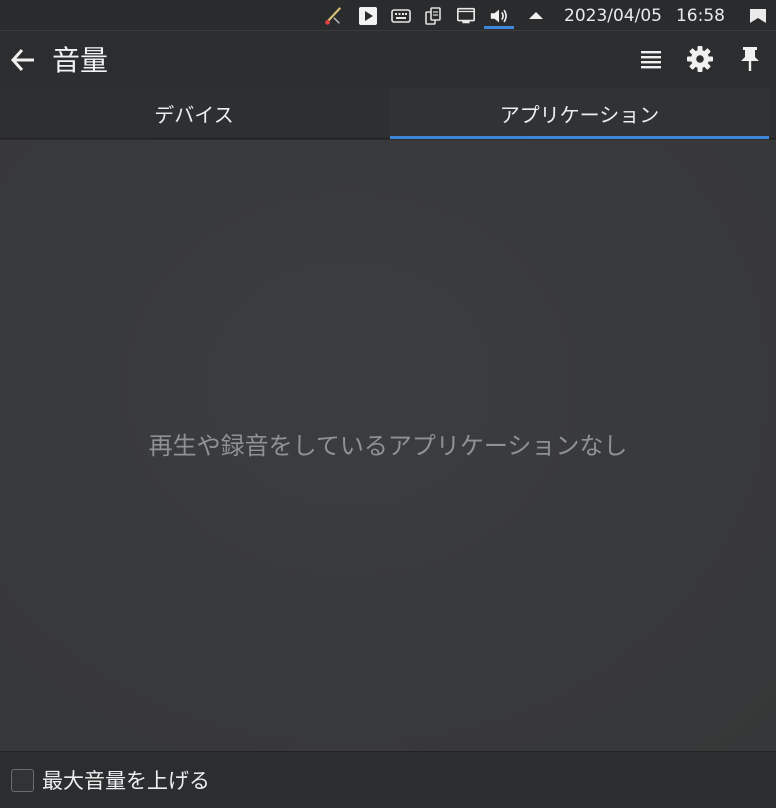  Describe the element at coordinates (536, 16) in the screenshot. I see `expand-up-icon` at that location.